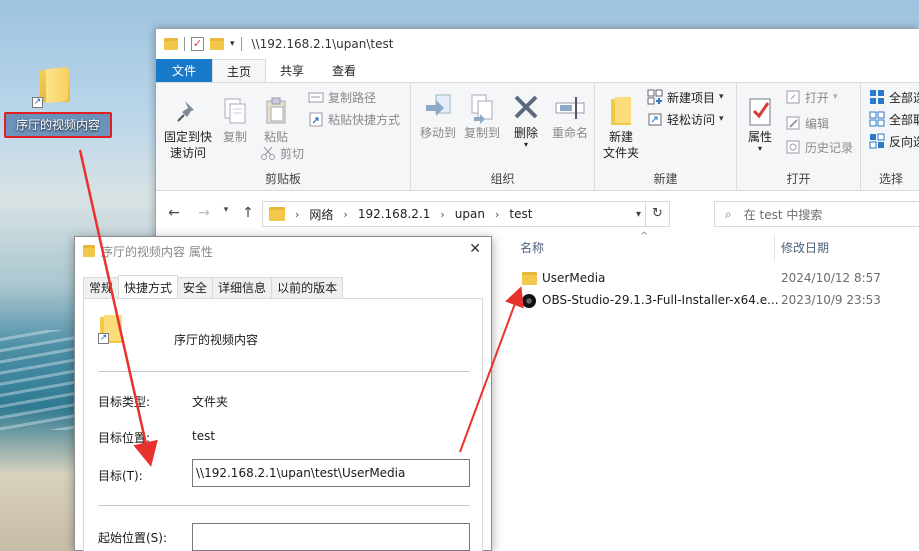 The height and width of the screenshot is (551, 919). Describe the element at coordinates (37, 102) in the screenshot. I see `shortcut-arrow-icon: ↗` at that location.